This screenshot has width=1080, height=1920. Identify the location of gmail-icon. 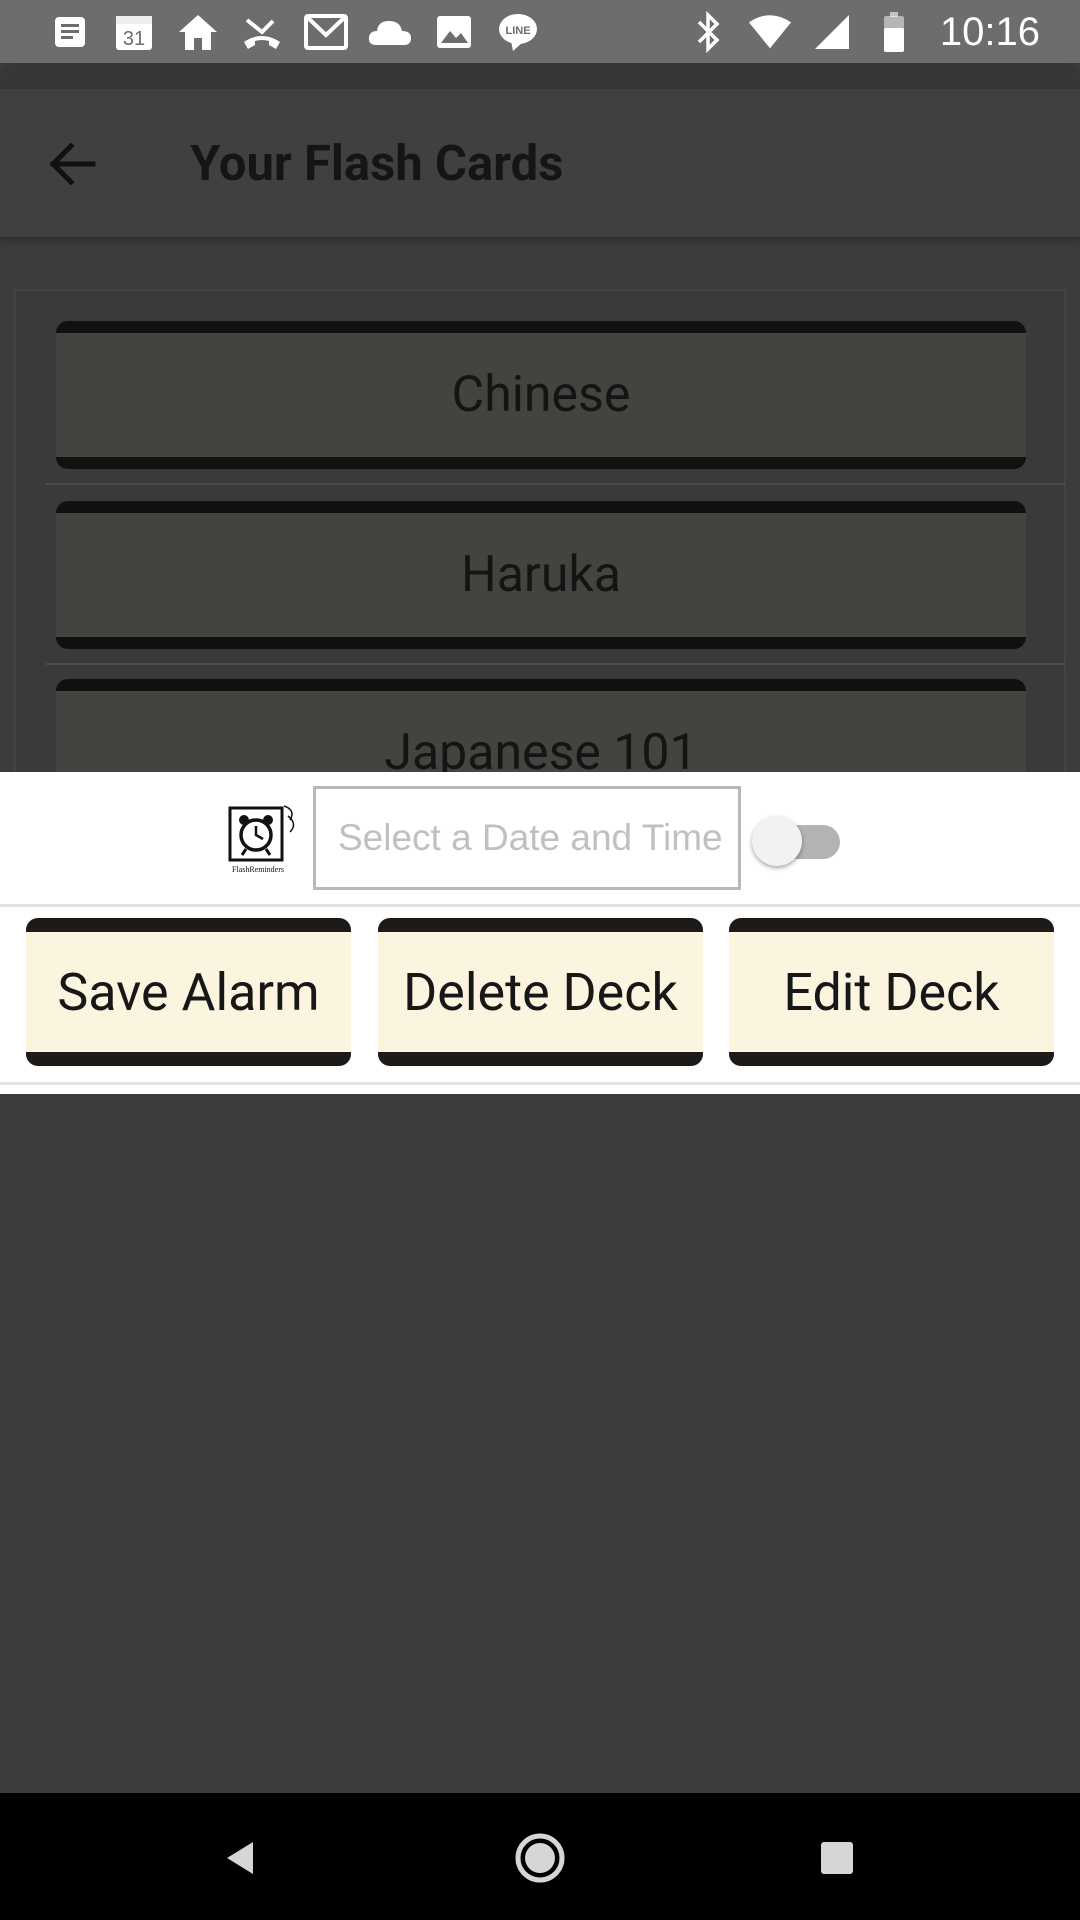
(326, 32).